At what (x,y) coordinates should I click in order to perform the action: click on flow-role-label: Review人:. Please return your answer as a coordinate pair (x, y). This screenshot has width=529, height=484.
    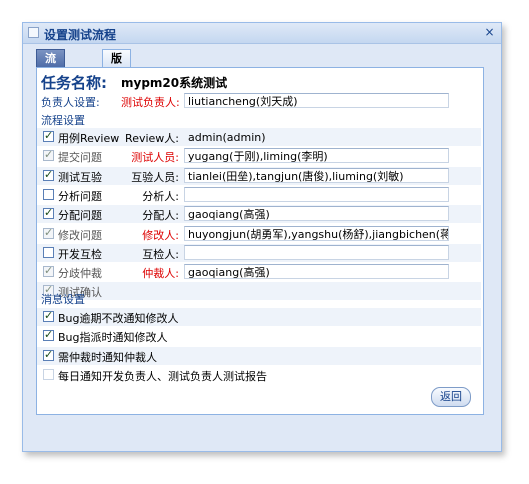
    Looking at the image, I should click on (152, 138).